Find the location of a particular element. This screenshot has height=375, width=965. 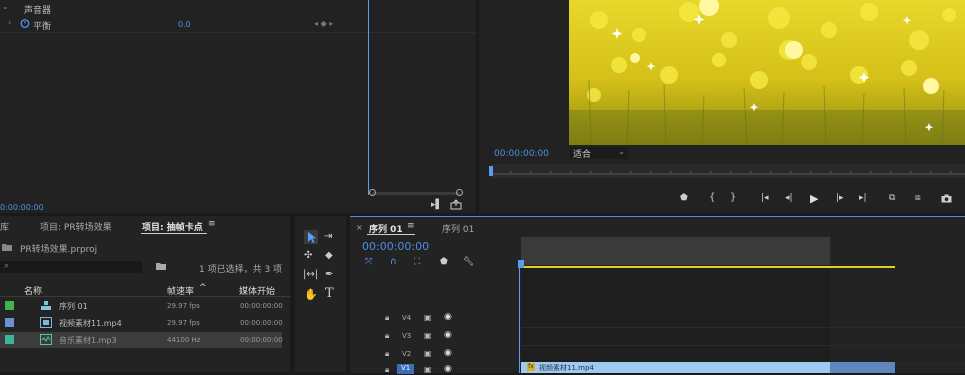

balance-value: 0.0 is located at coordinates (184, 24).